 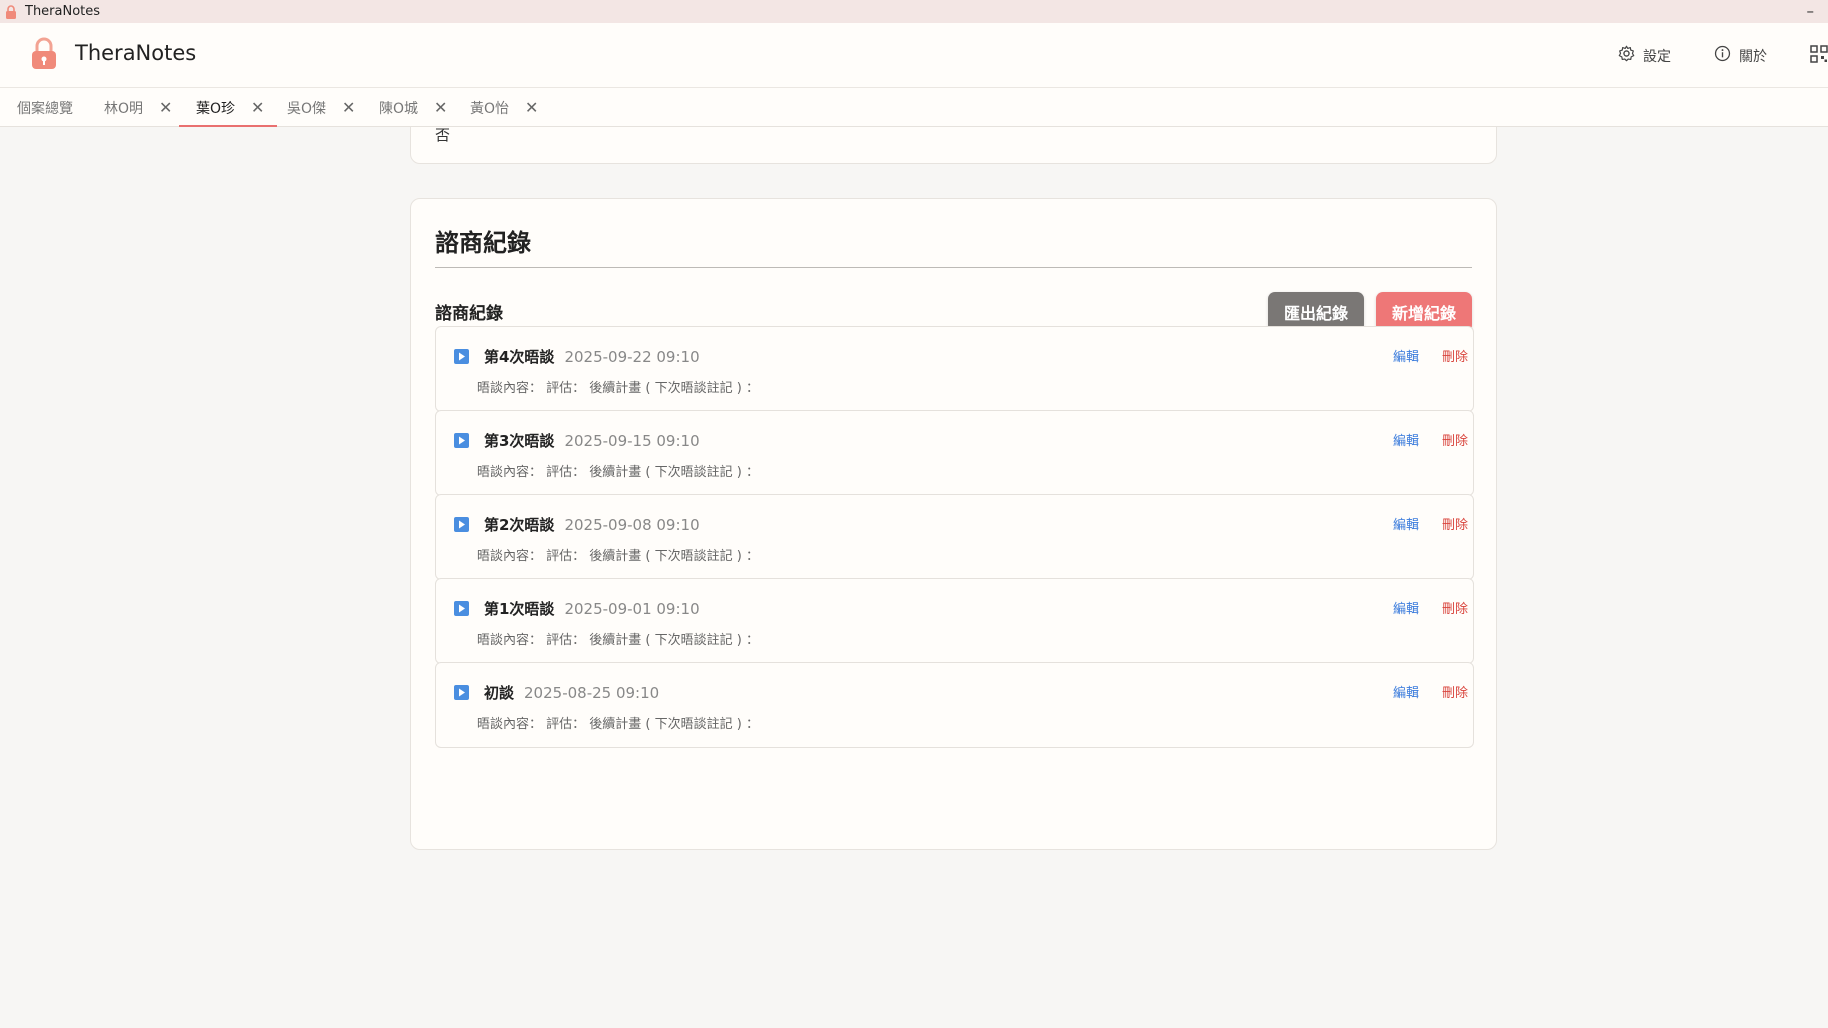 I want to click on minimize-button: –, so click(x=1811, y=11).